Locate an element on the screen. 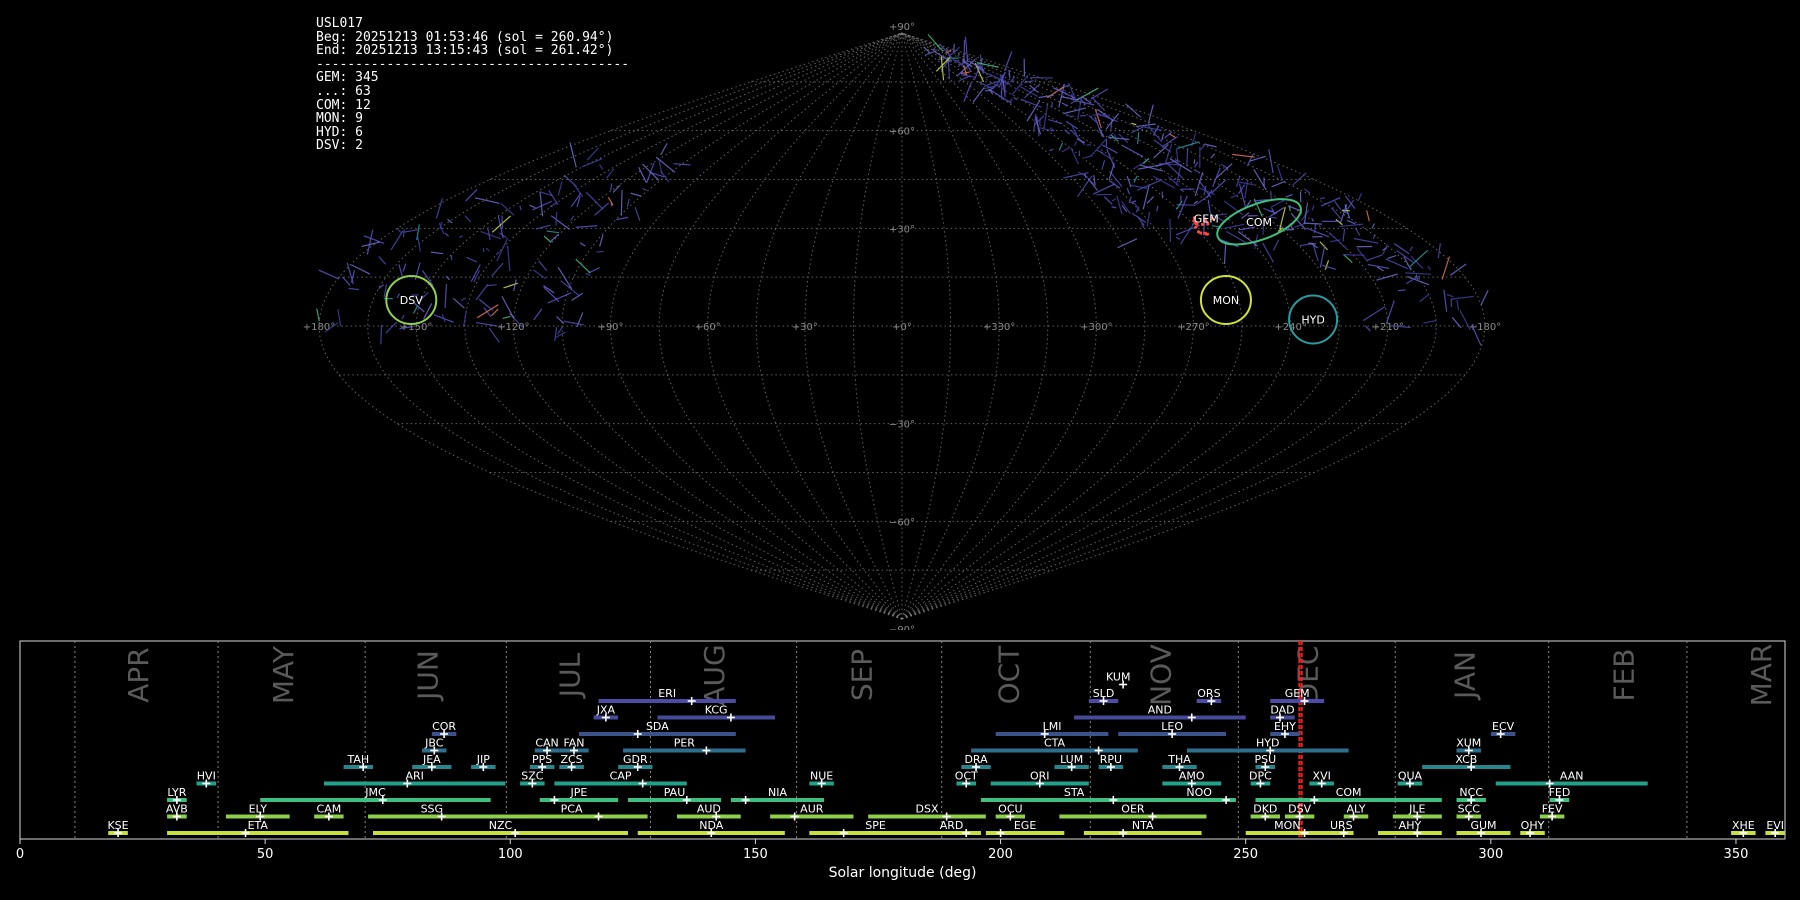 This screenshot has height=900, width=1800. longitude-label: +300° is located at coordinates (1096, 327).